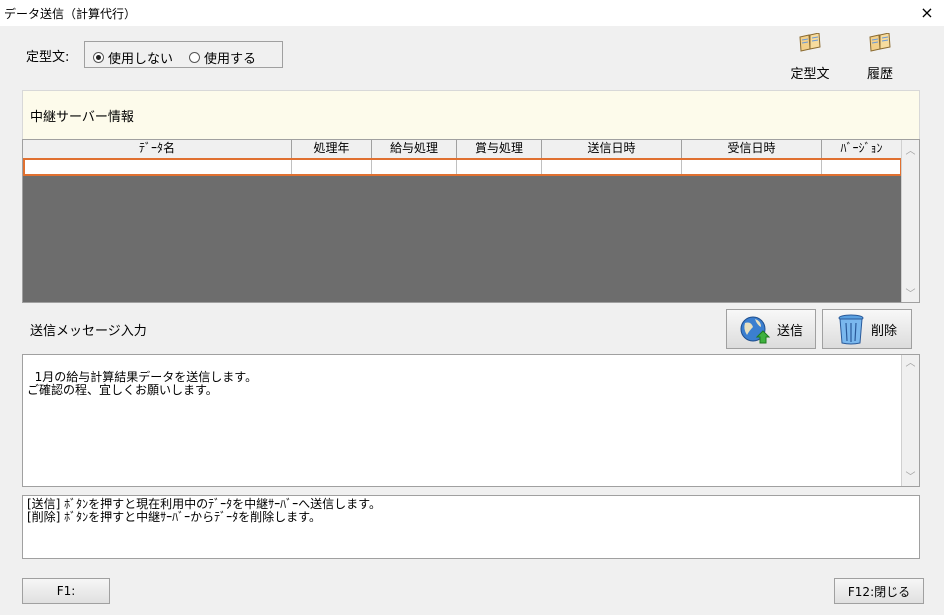 The image size is (944, 615). What do you see at coordinates (82, 117) in the screenshot?
I see `relay-info-label: 中継サーバー情報` at bounding box center [82, 117].